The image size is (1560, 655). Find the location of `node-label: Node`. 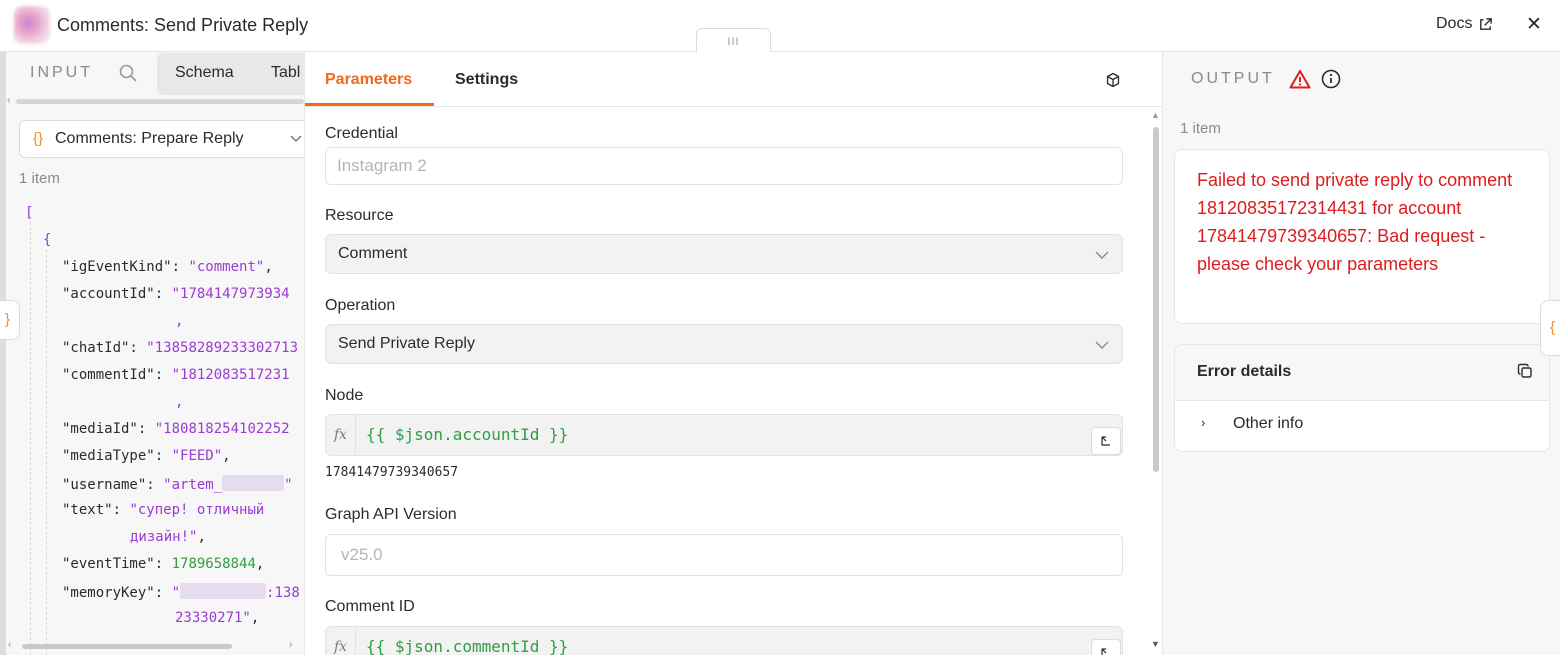

node-label: Node is located at coordinates (344, 395).